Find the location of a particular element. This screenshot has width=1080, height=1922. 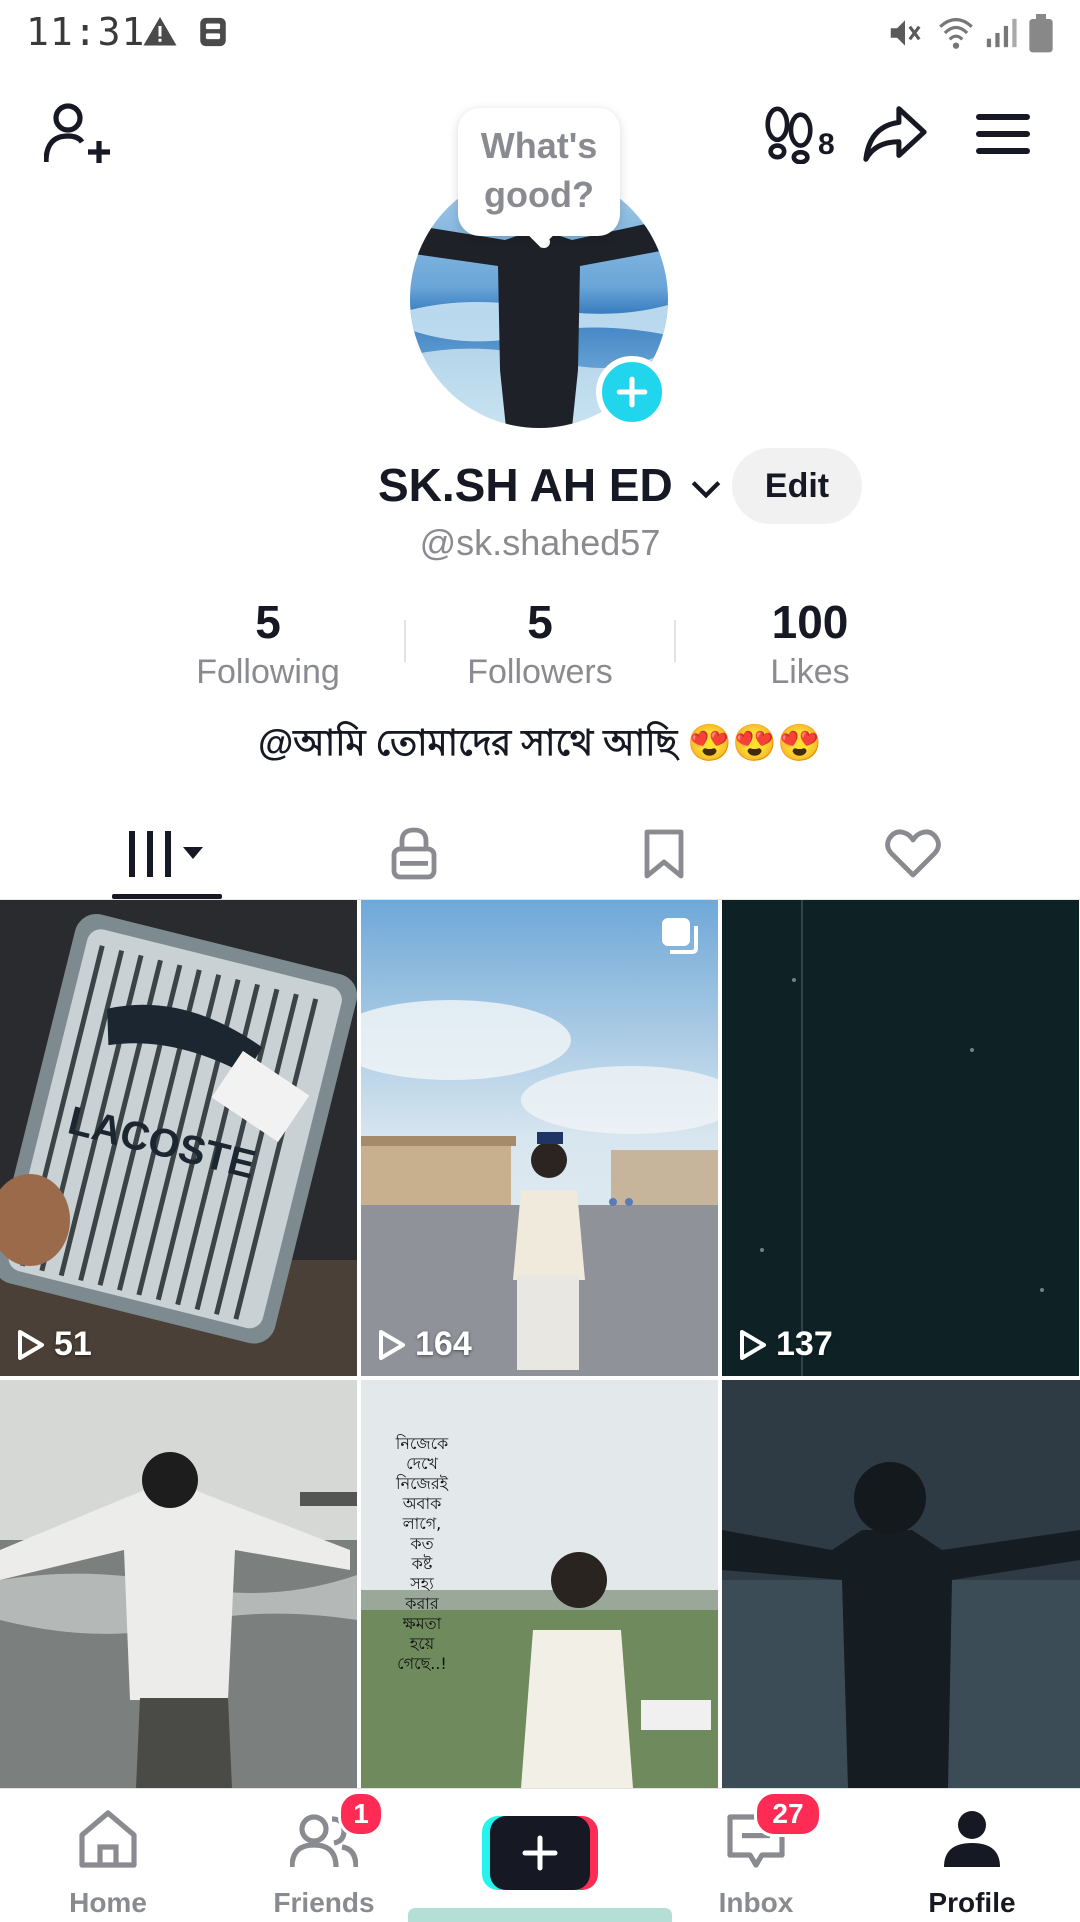

view-count: 164 is located at coordinates (424, 1344).